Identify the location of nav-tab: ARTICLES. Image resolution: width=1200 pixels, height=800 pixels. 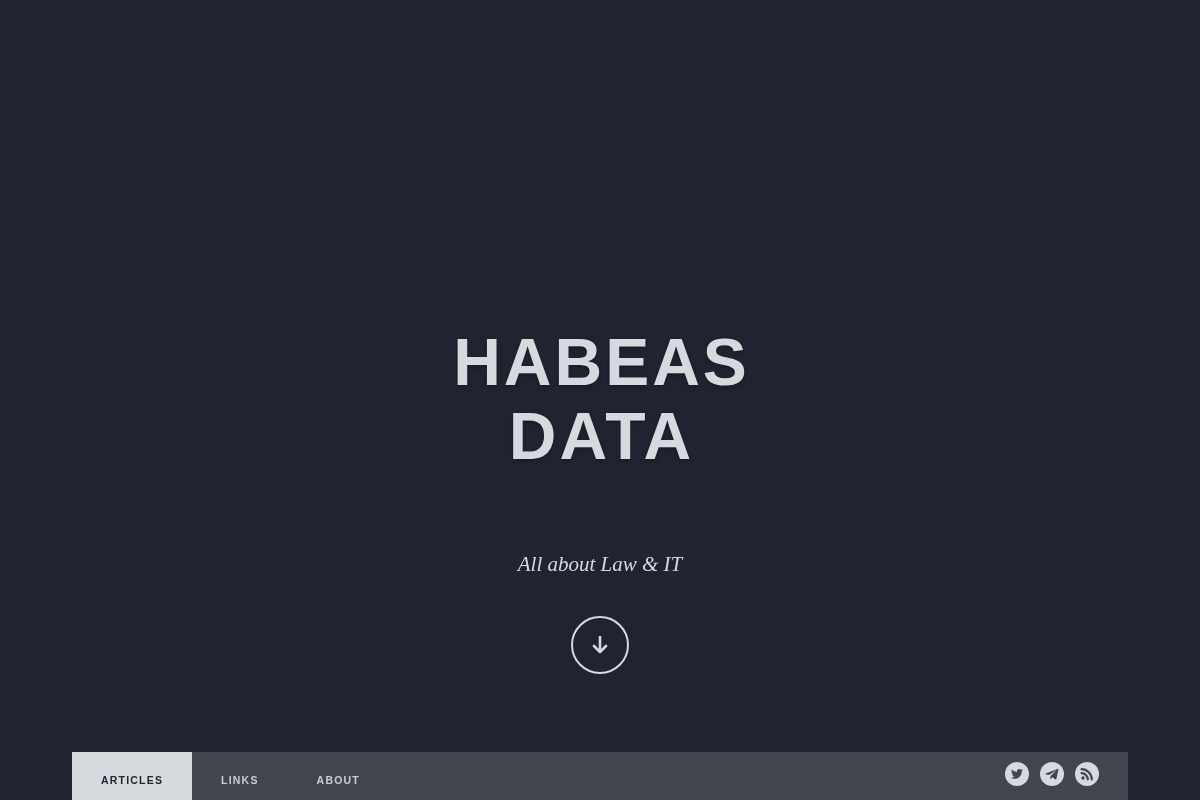
(132, 776).